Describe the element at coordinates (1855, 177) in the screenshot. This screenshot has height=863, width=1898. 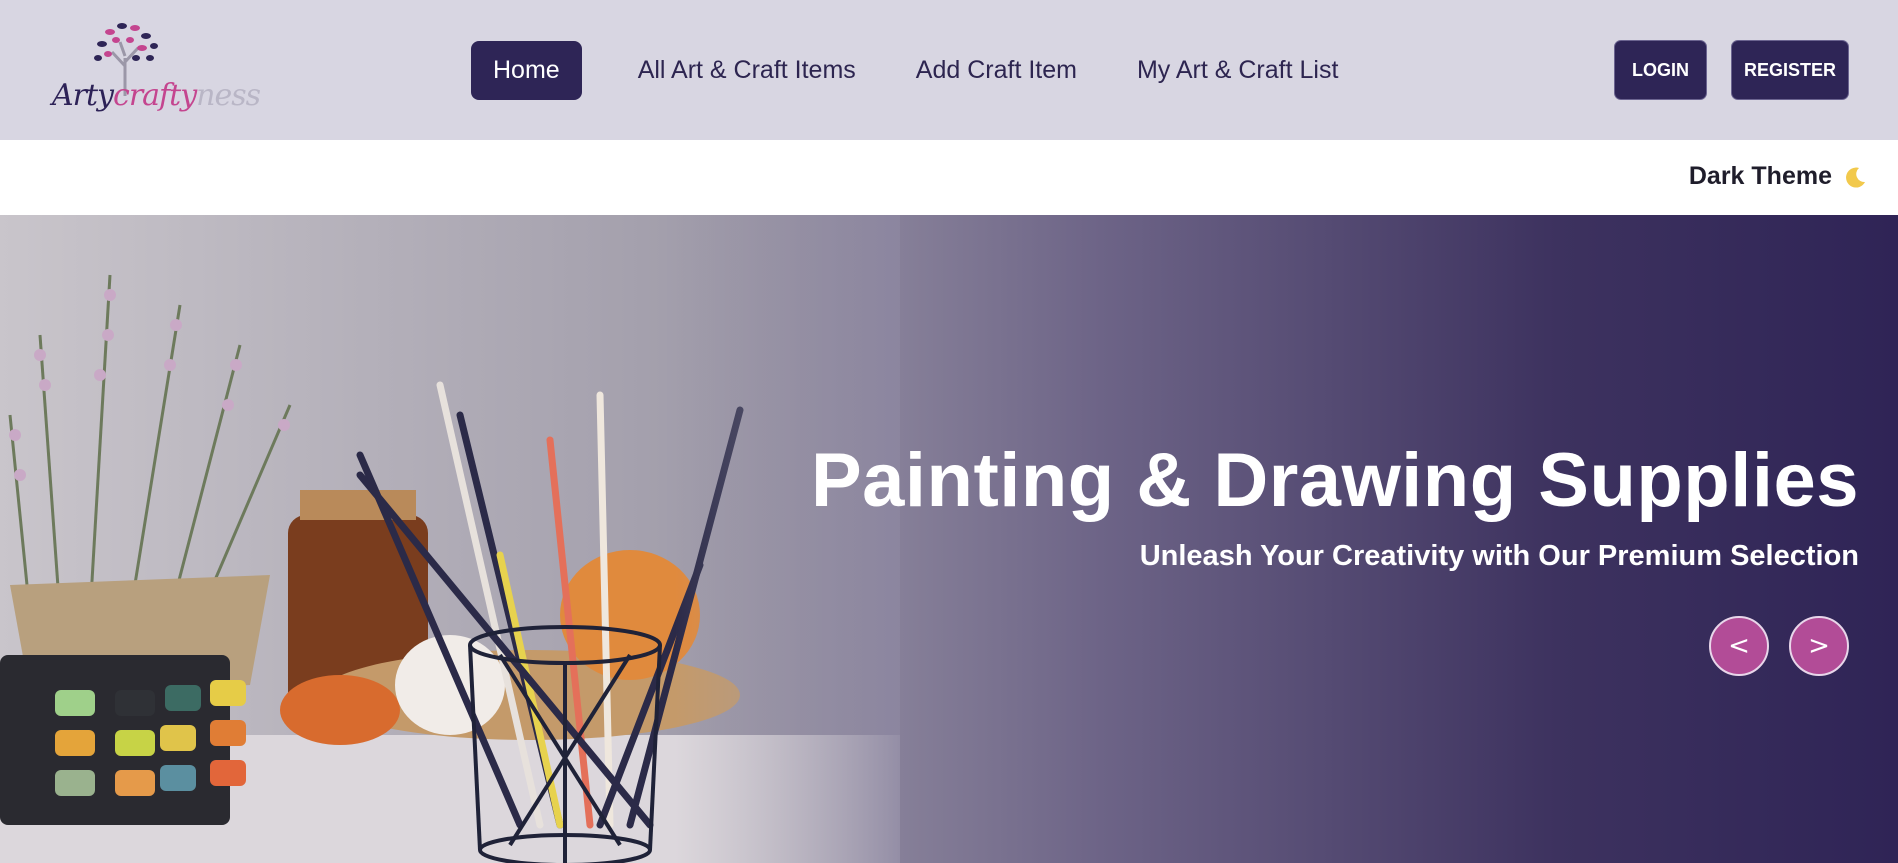
I see `moon-icon` at that location.